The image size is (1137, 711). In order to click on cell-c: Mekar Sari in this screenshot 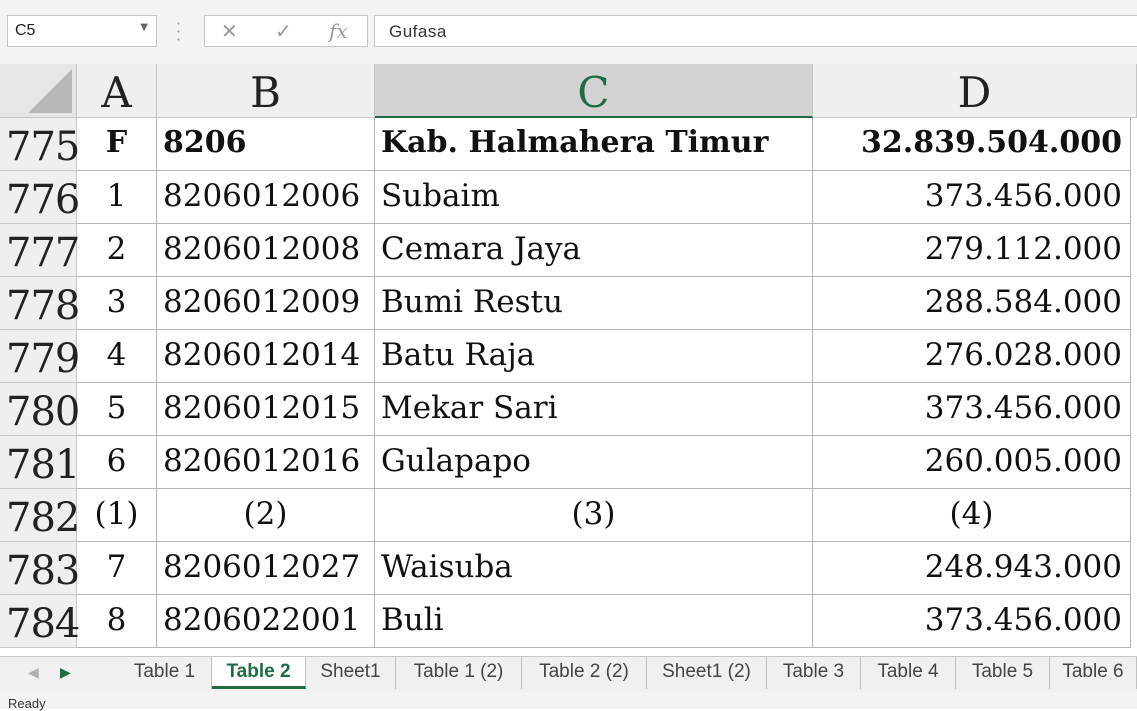, I will do `click(594, 409)`.